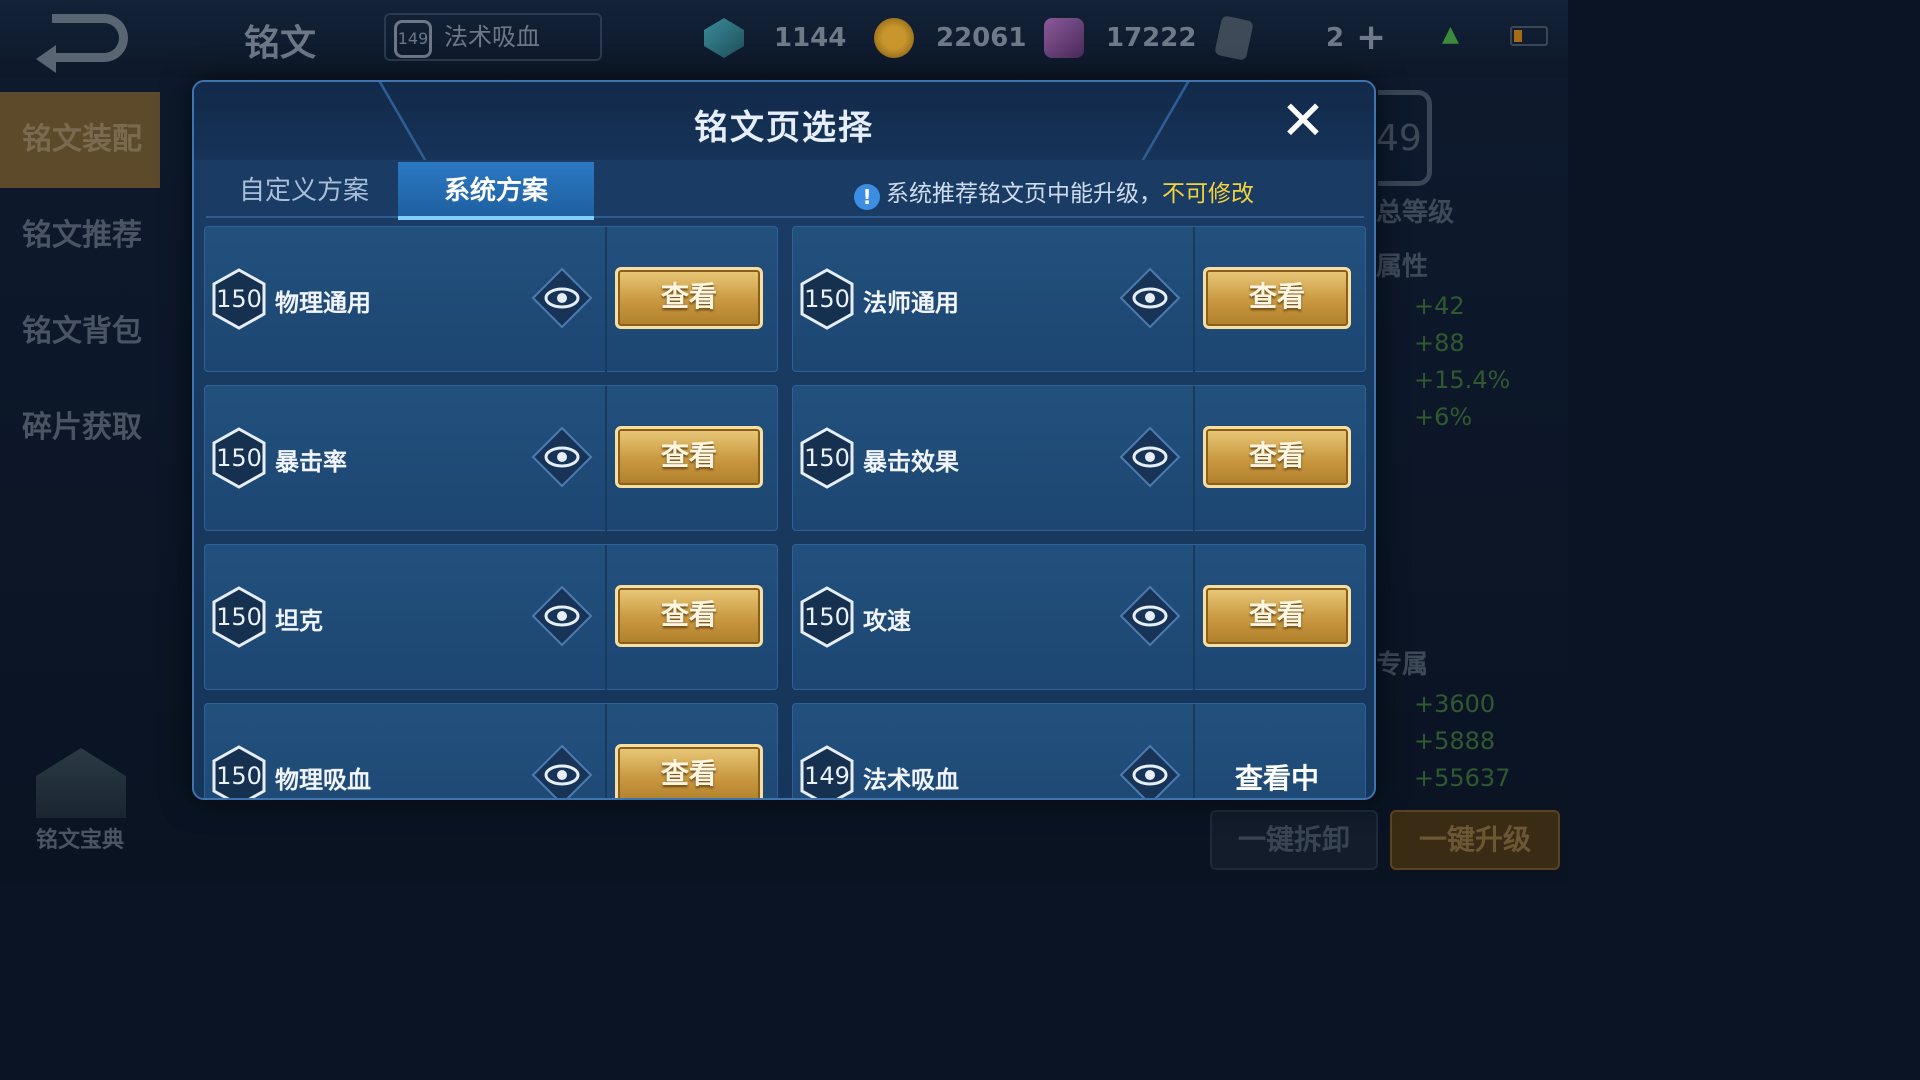  Describe the element at coordinates (867, 197) in the screenshot. I see `info-icon: !` at that location.